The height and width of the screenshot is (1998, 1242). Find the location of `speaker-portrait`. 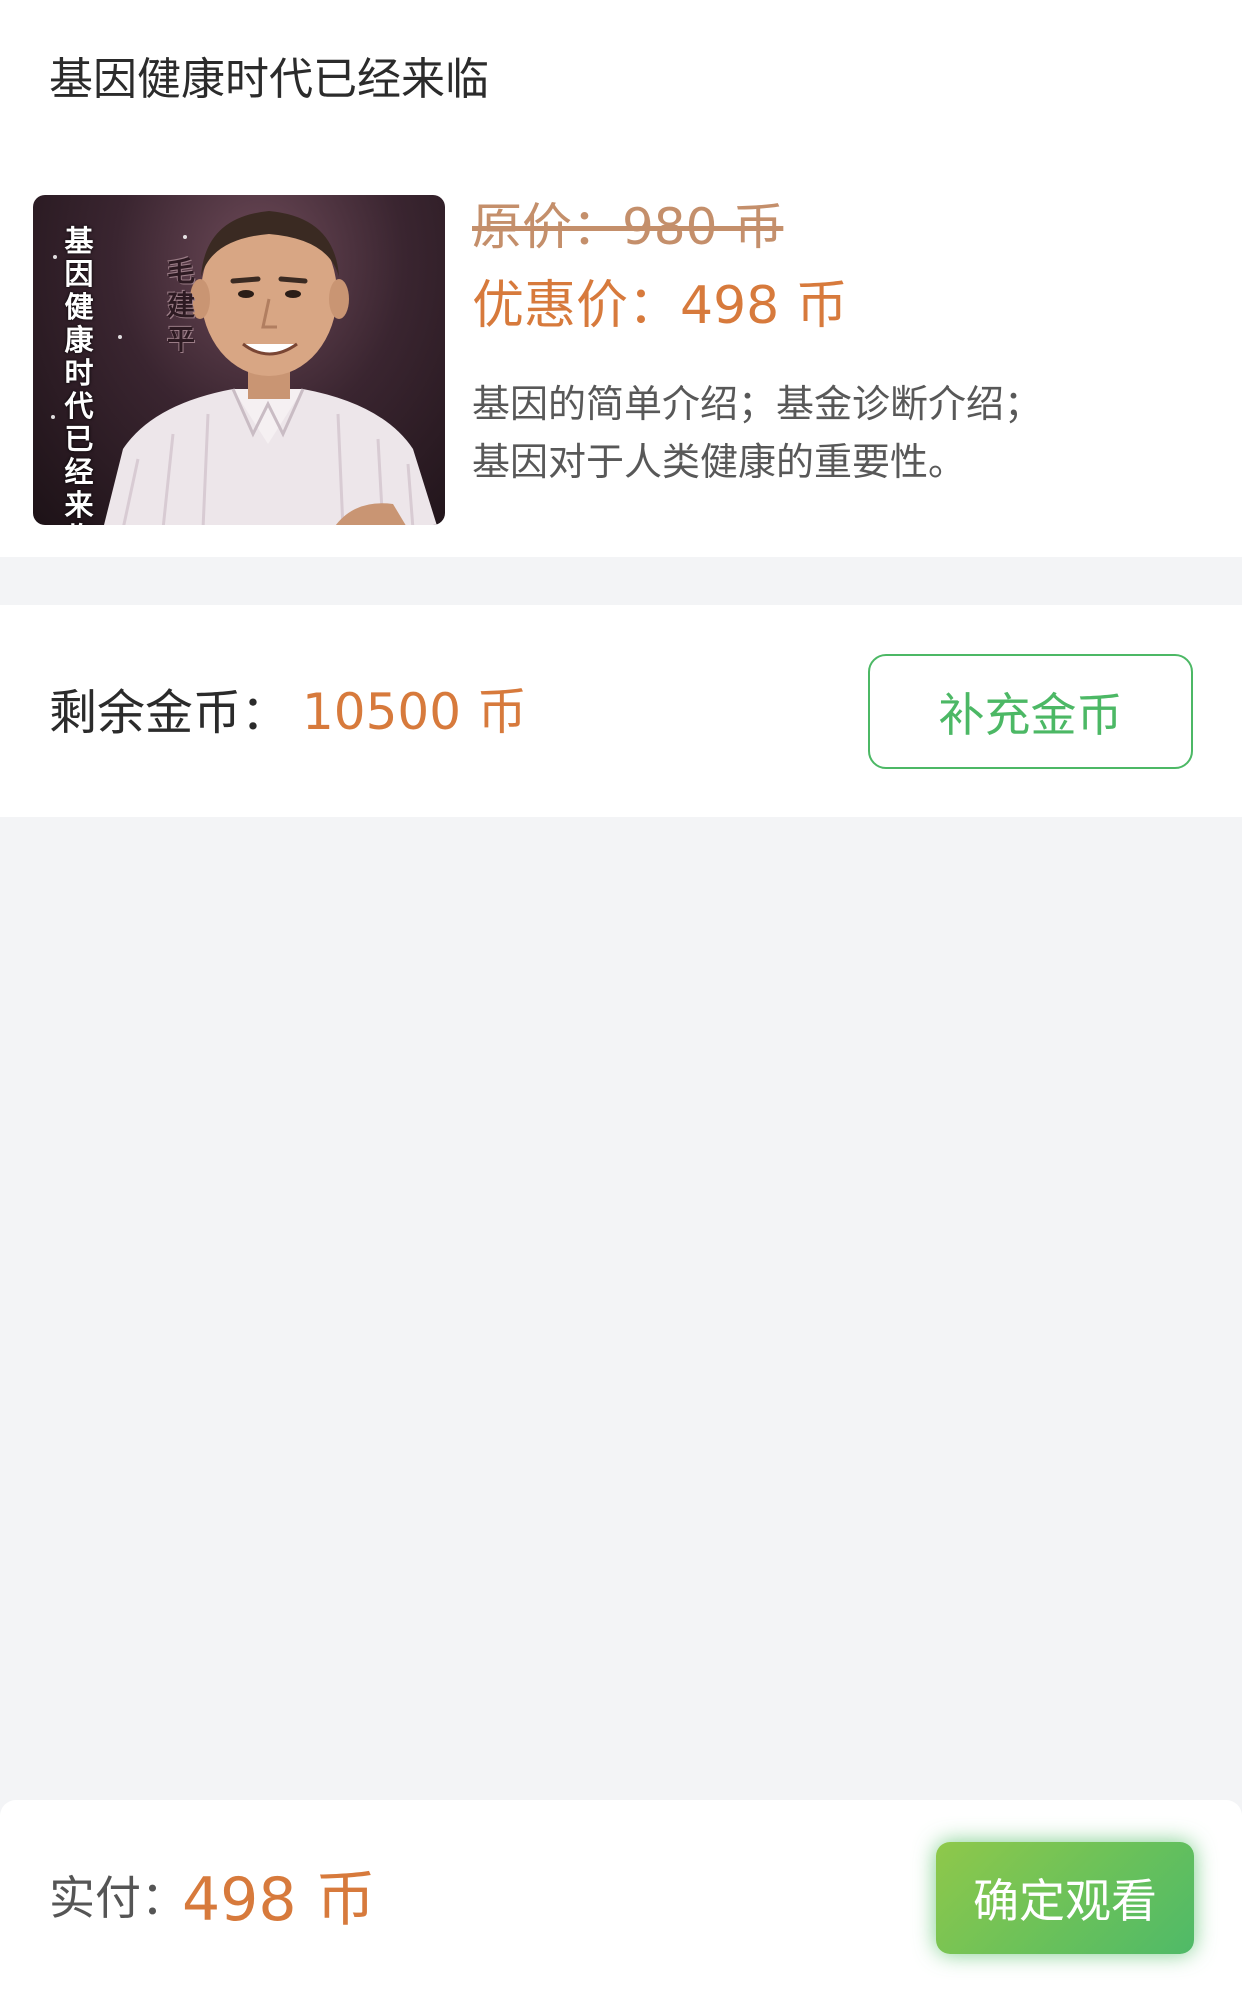

speaker-portrait is located at coordinates (270, 368).